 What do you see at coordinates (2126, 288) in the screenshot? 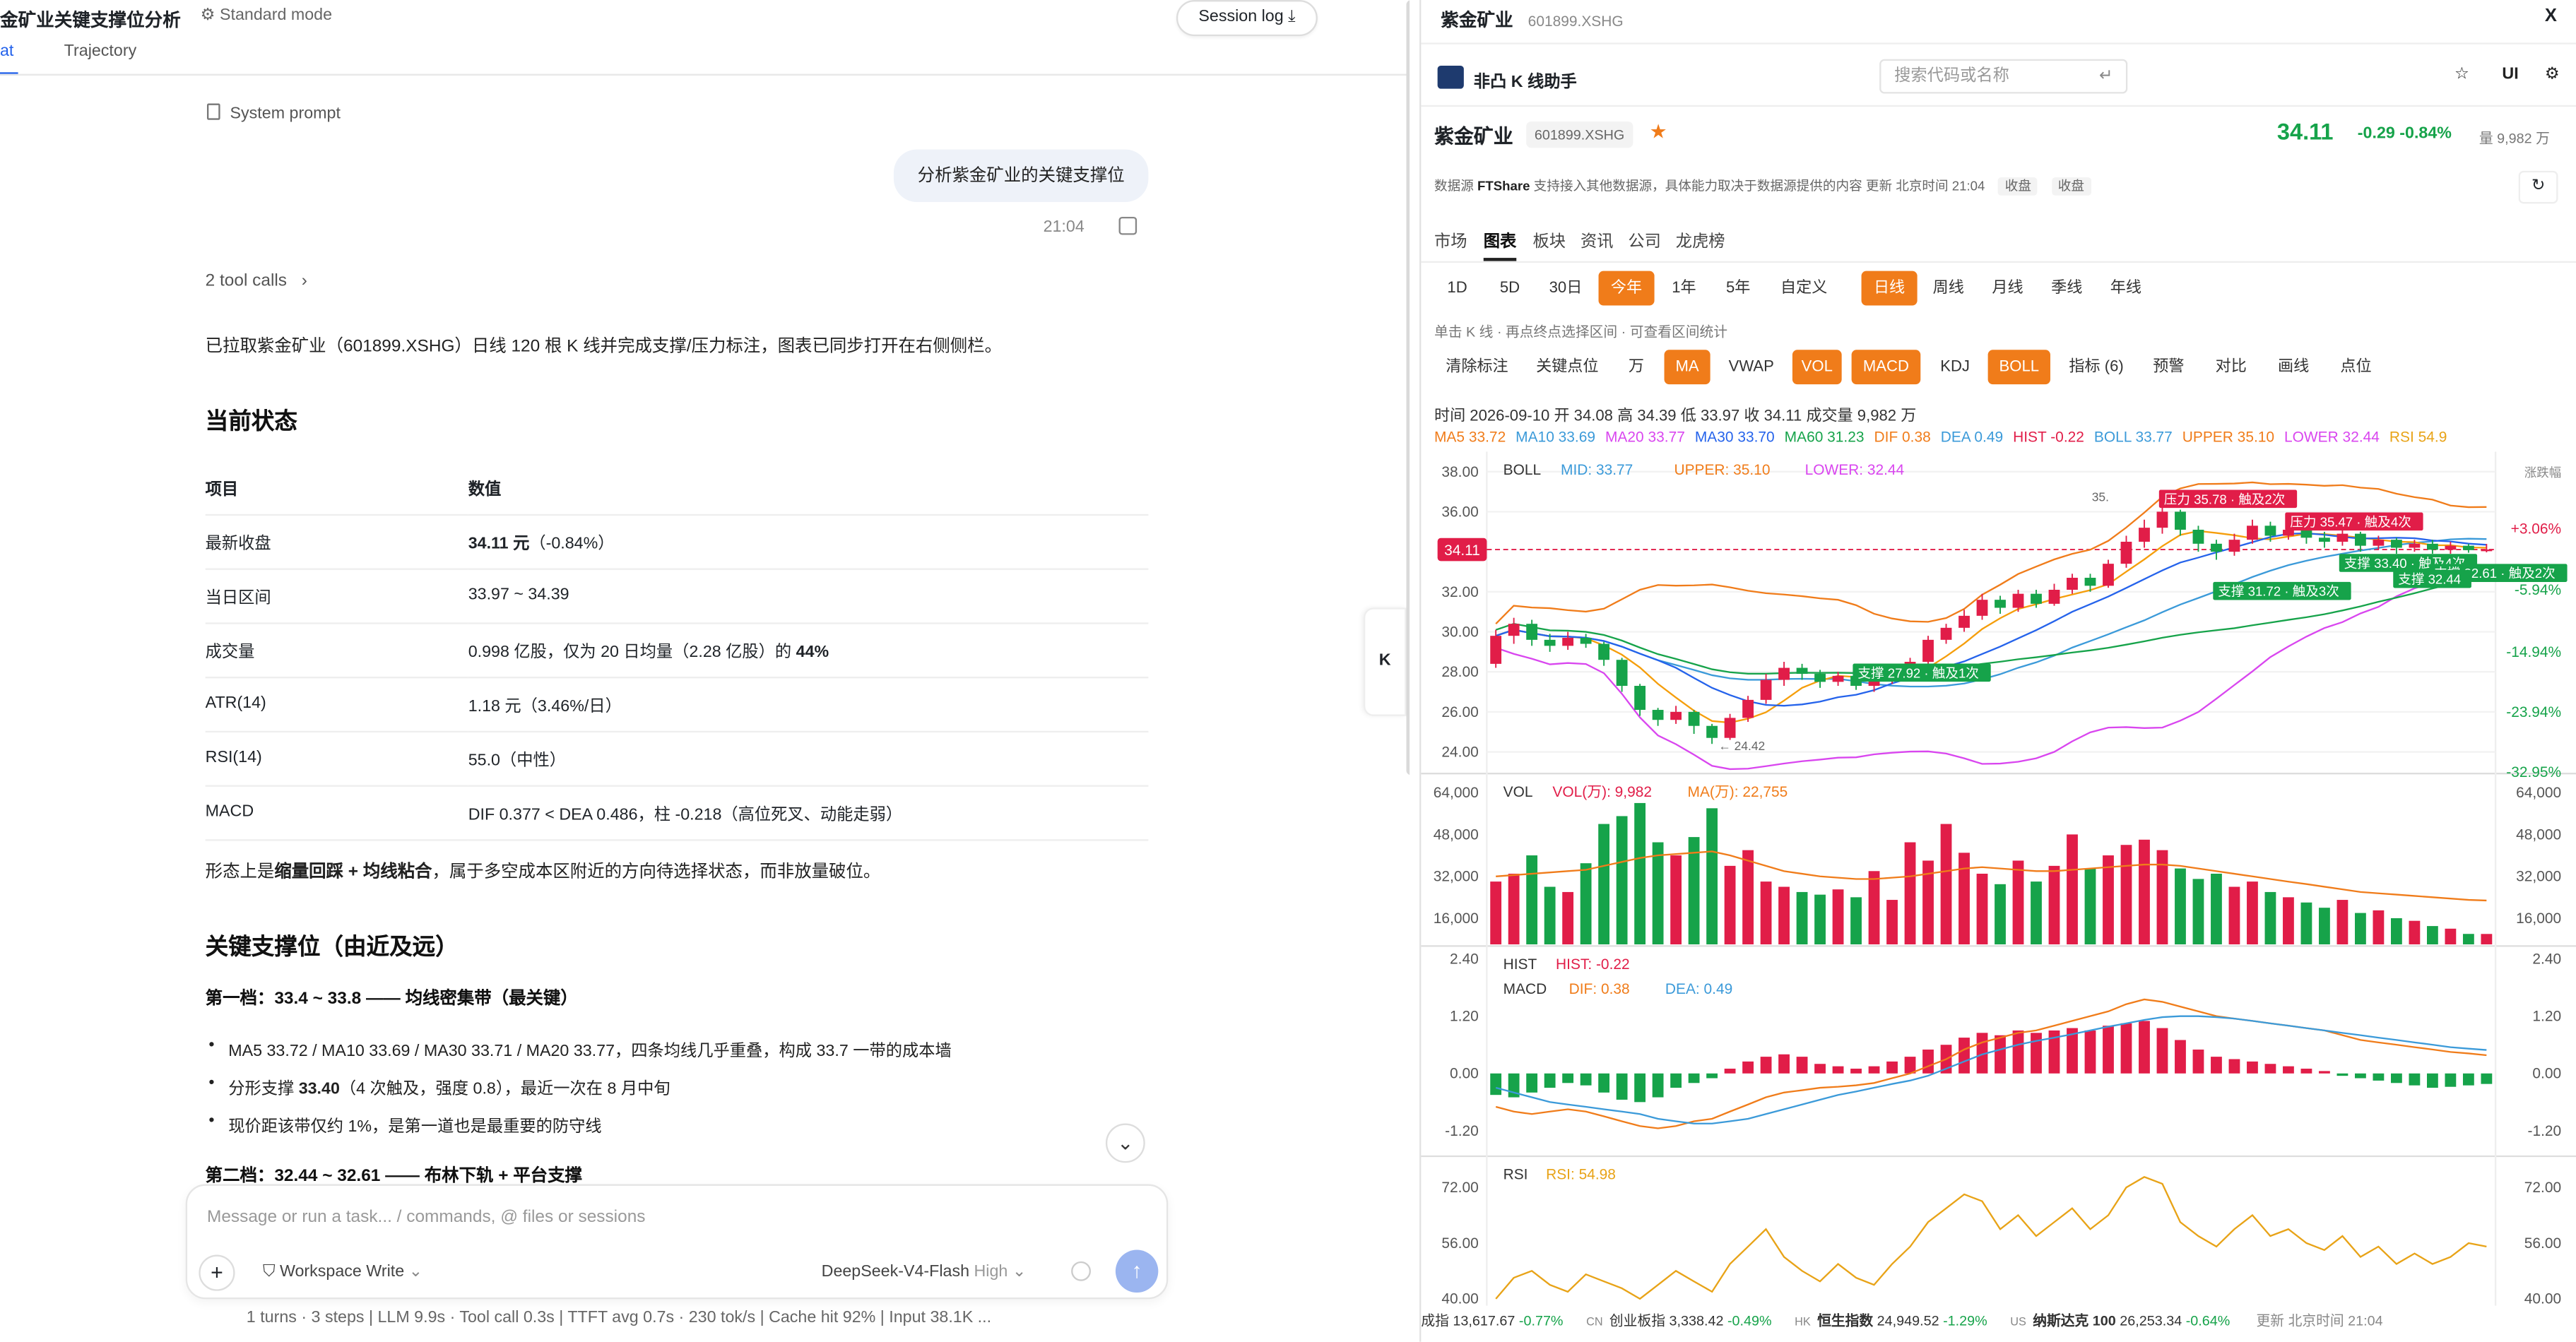
I see `period-yearly-button: 年线` at bounding box center [2126, 288].